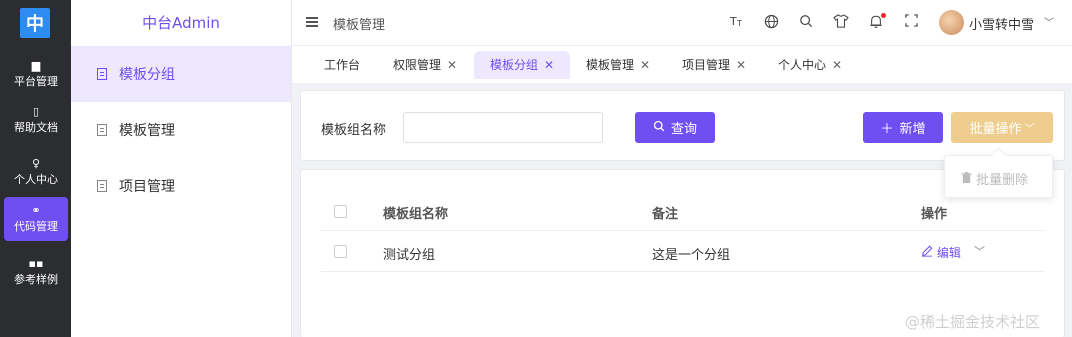  What do you see at coordinates (36, 272) in the screenshot?
I see `rail-item-examples: ▪▪ 参考样例` at bounding box center [36, 272].